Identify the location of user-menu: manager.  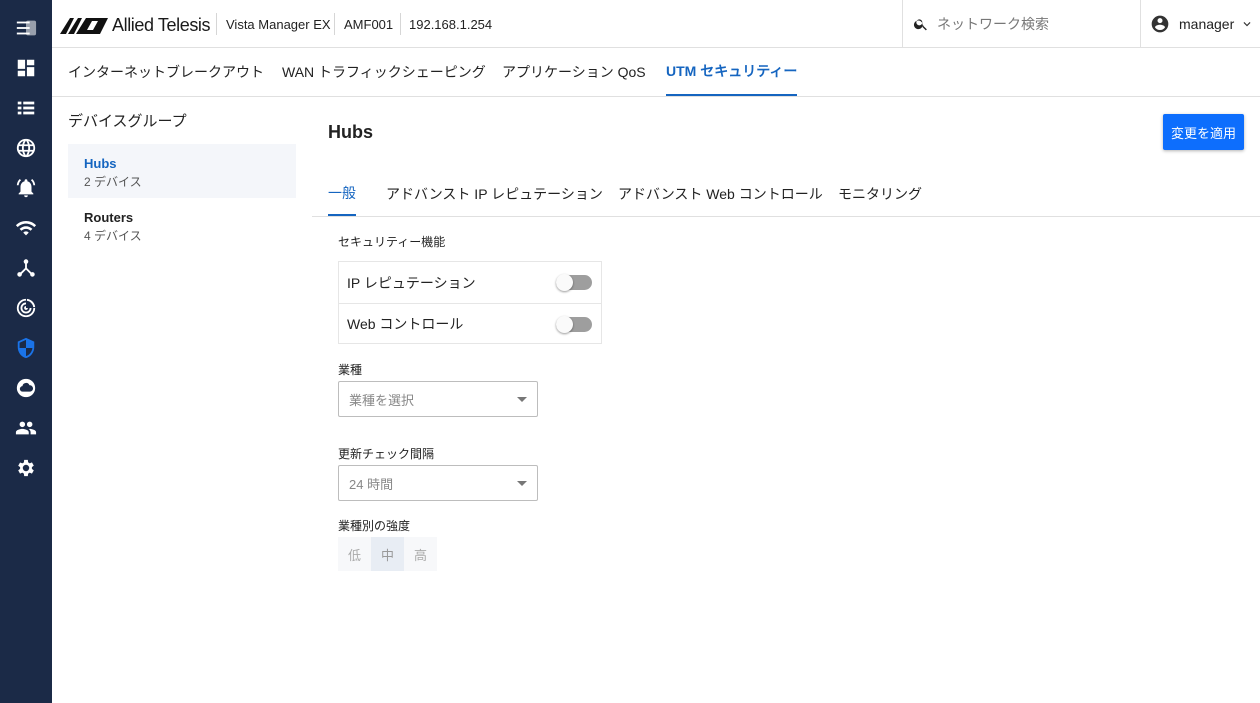
(1200, 24).